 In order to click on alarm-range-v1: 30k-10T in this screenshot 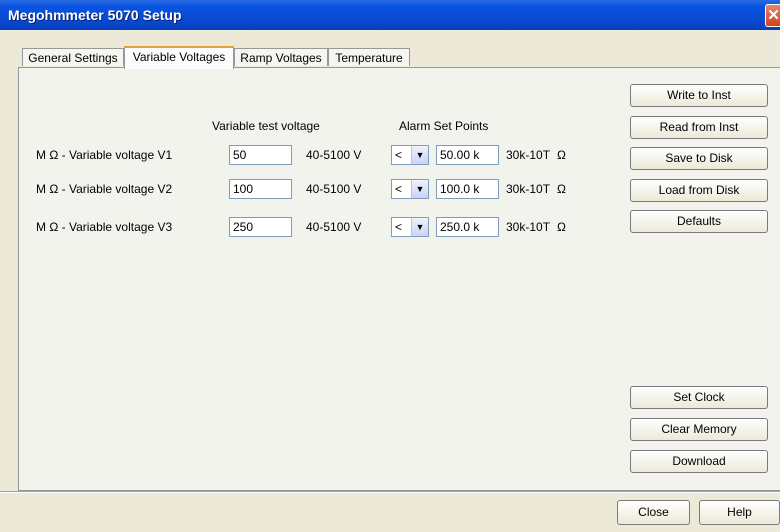, I will do `click(528, 155)`.